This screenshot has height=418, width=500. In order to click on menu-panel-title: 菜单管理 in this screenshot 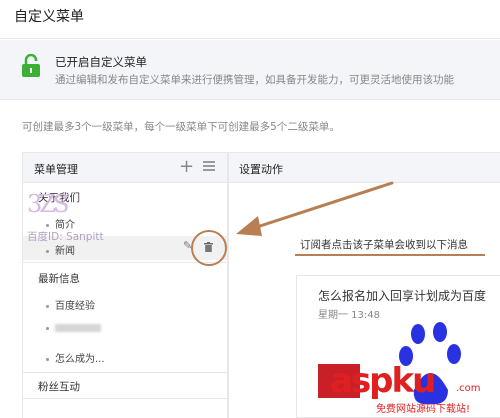, I will do `click(56, 169)`.